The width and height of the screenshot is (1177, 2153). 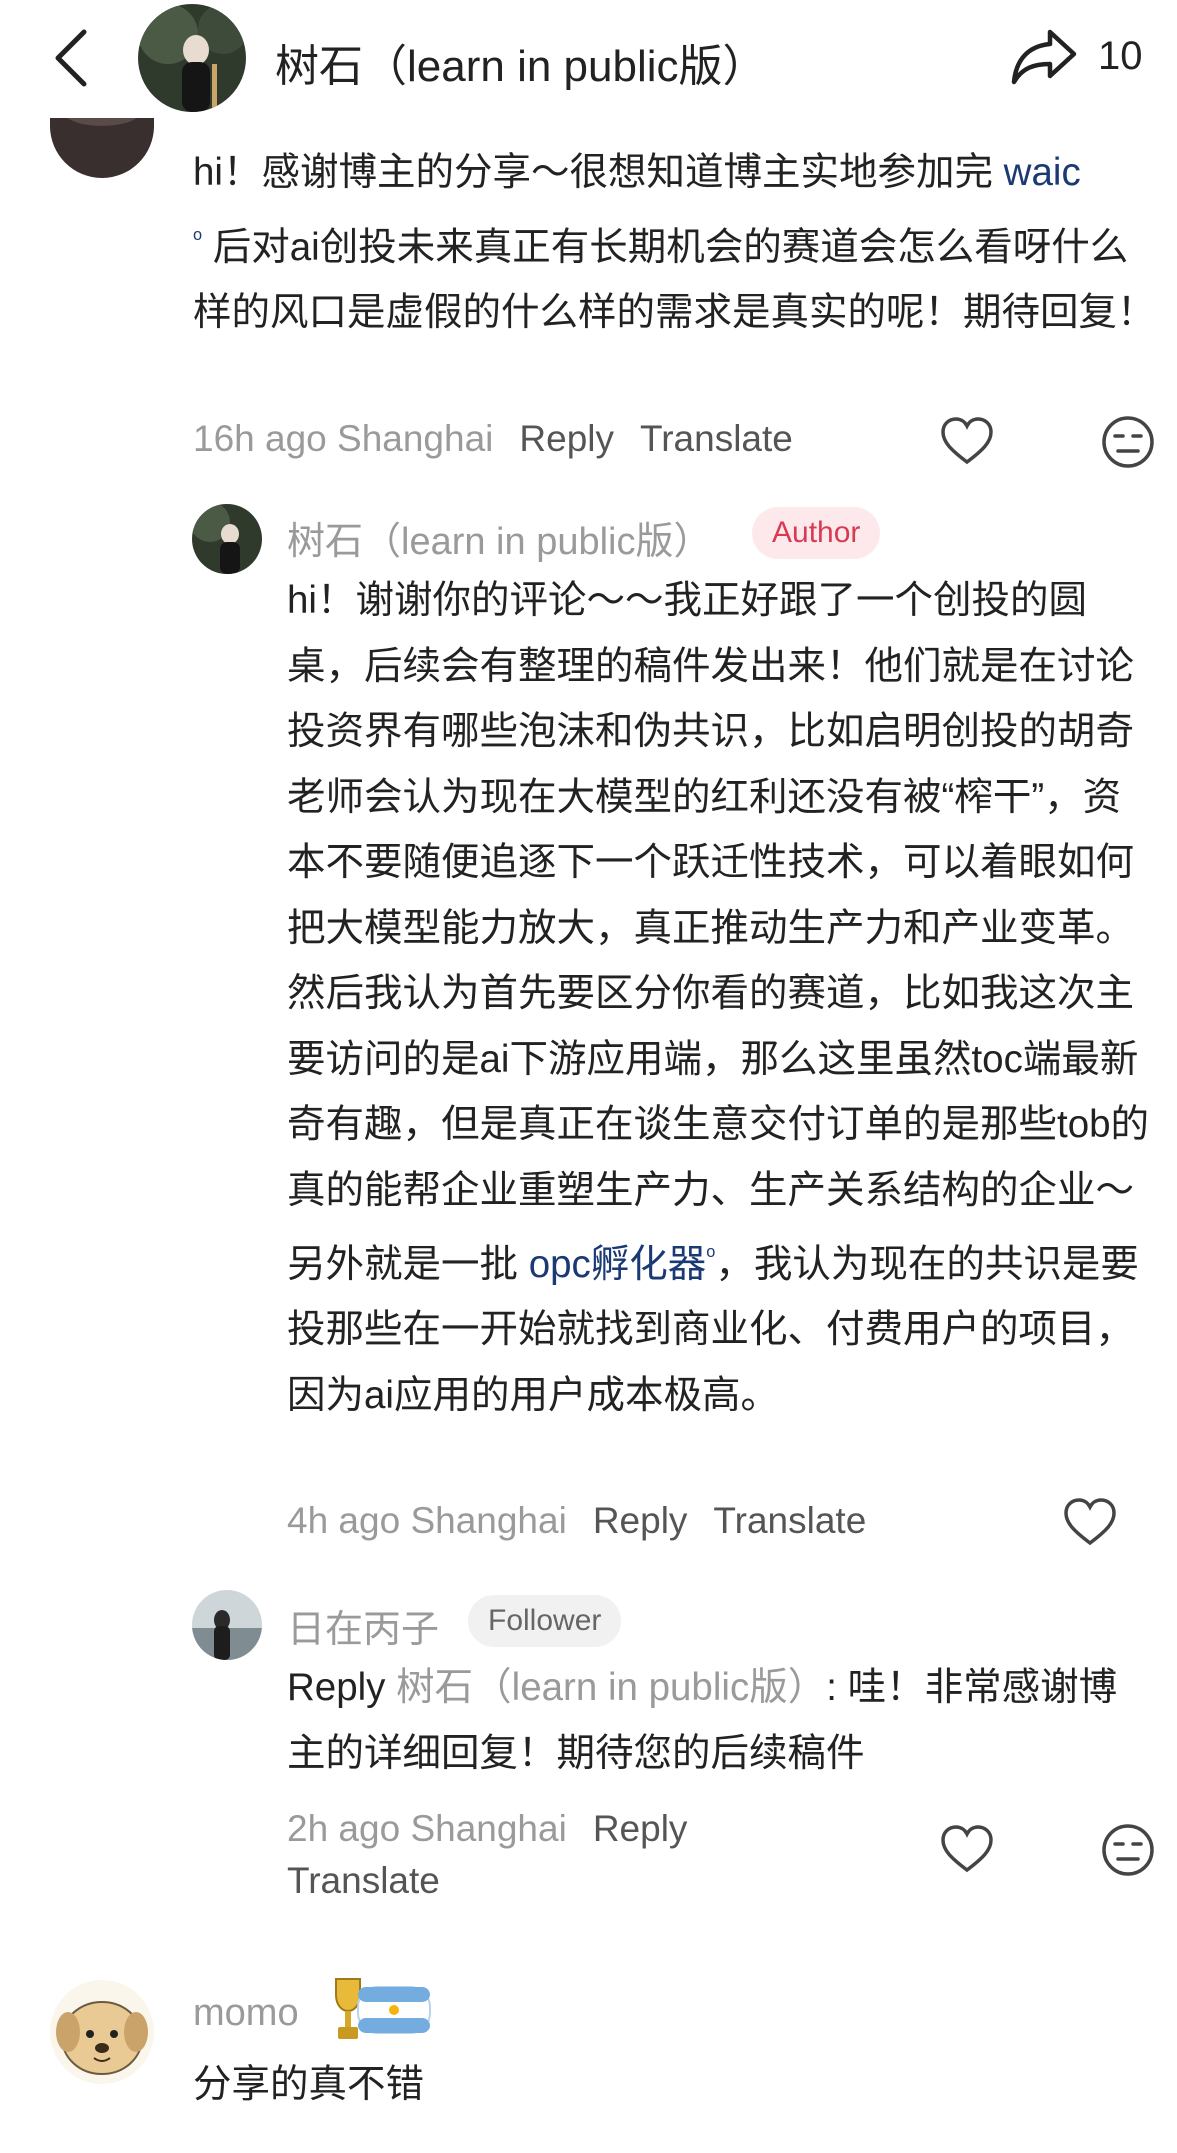 What do you see at coordinates (1120, 56) in the screenshot?
I see `share-count: 10` at bounding box center [1120, 56].